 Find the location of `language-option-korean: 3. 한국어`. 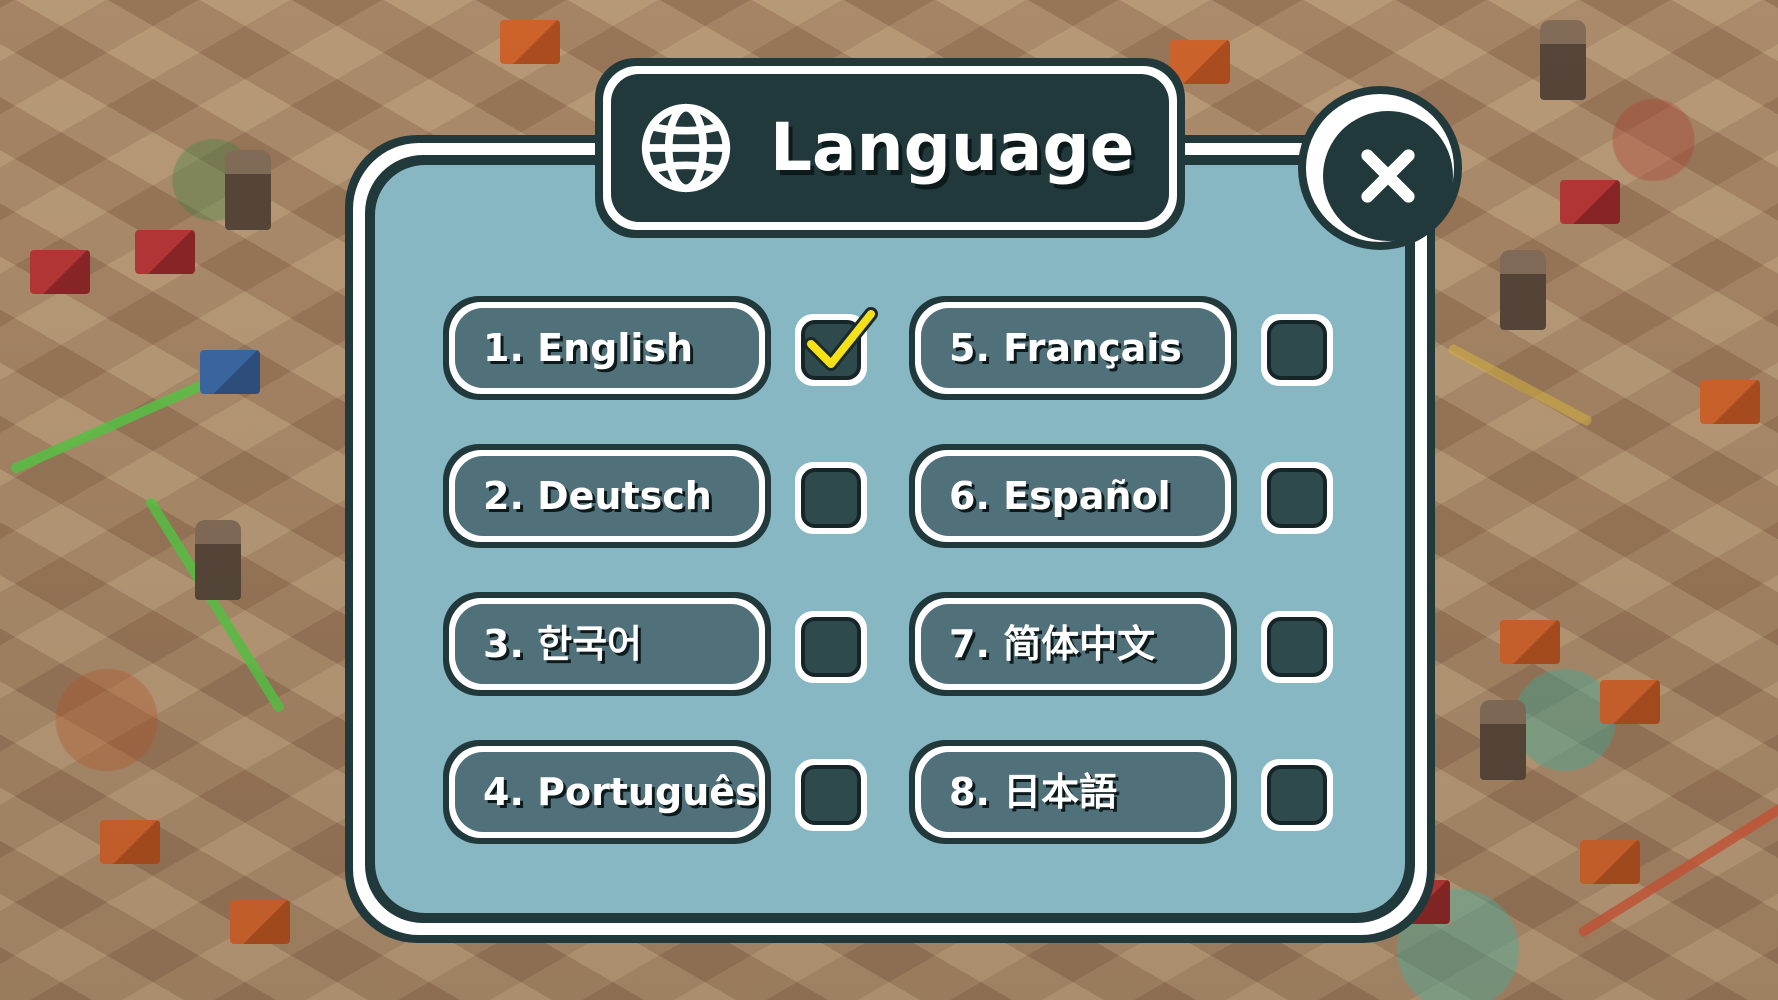

language-option-korean: 3. 한국어 is located at coordinates (607, 644).